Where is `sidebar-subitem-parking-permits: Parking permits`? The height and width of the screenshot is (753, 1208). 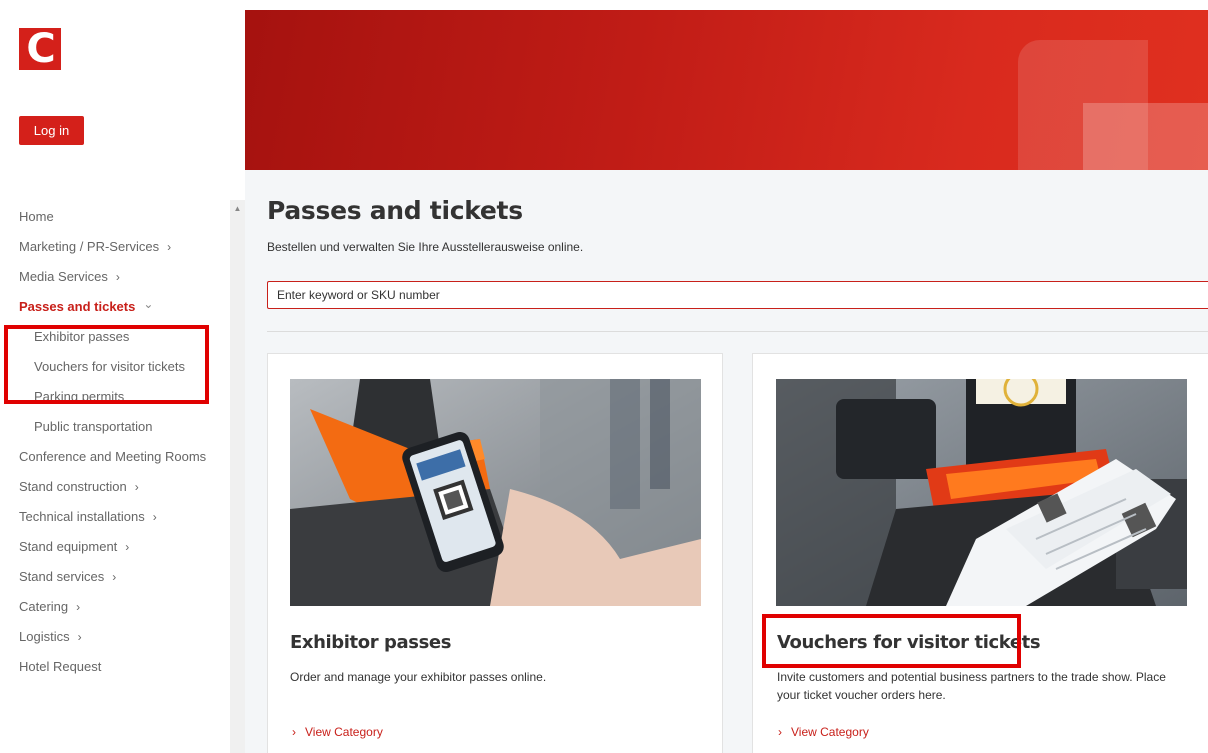
sidebar-subitem-parking-permits: Parking permits is located at coordinates (79, 397).